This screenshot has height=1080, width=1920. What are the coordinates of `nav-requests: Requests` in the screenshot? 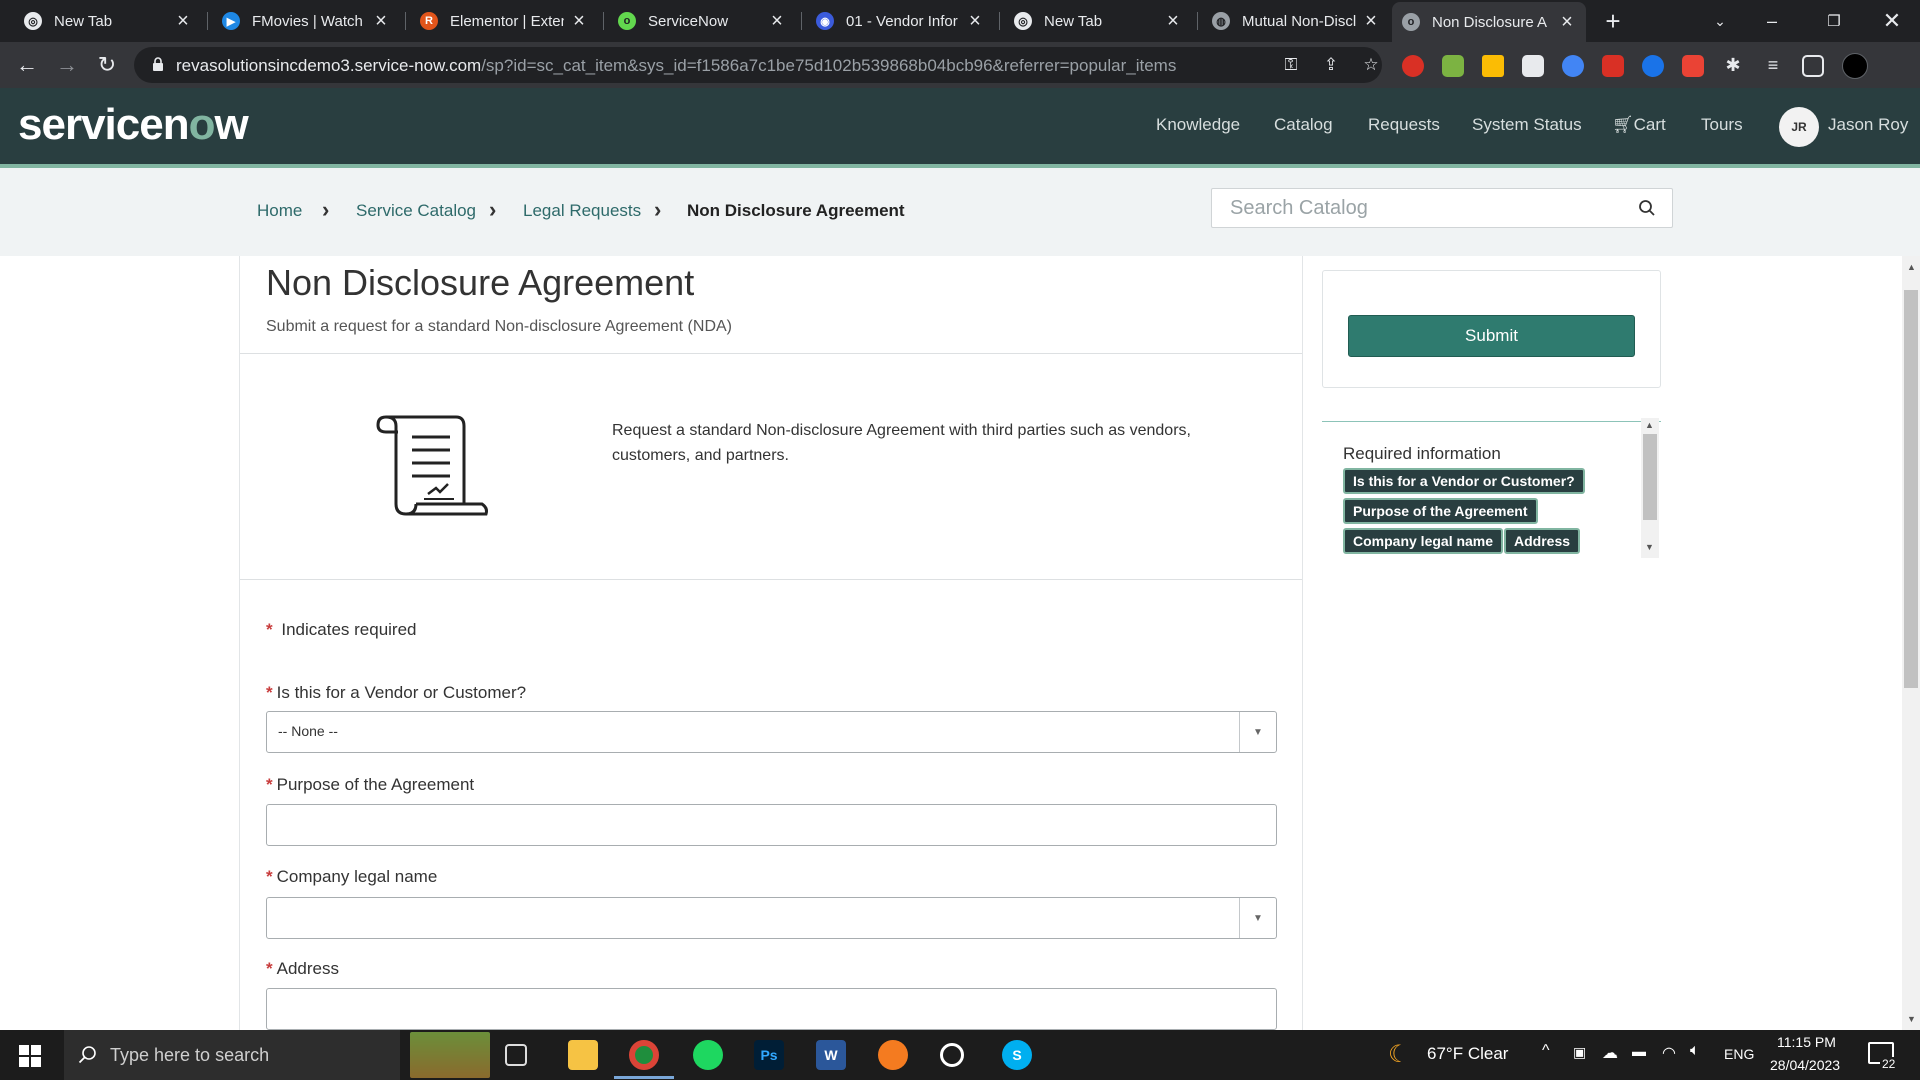 It's located at (1404, 125).